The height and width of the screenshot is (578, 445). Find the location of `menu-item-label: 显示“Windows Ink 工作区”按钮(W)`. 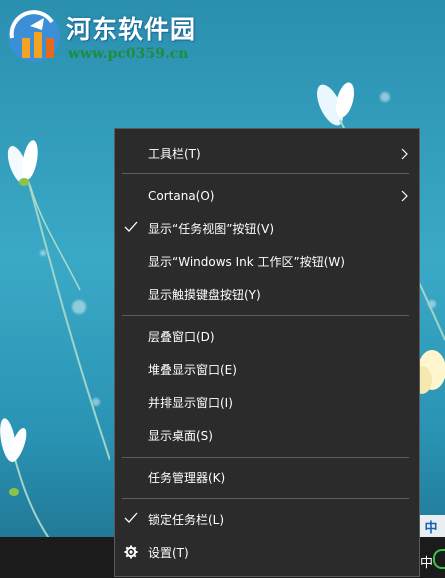

menu-item-label: 显示“Windows Ink 工作区”按钮(W) is located at coordinates (246, 262).